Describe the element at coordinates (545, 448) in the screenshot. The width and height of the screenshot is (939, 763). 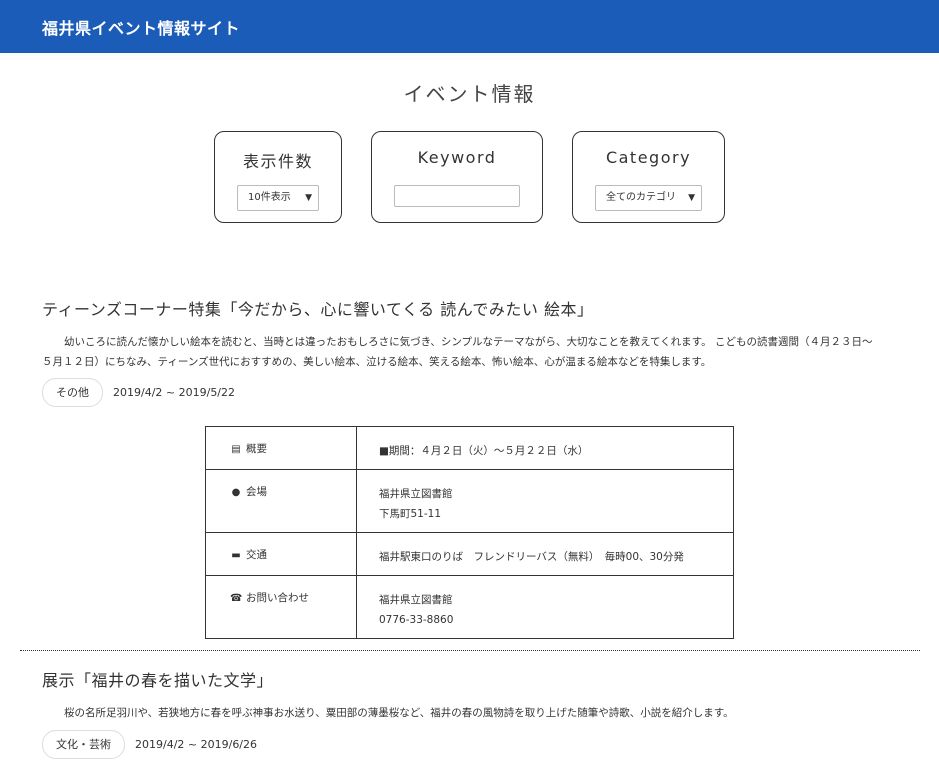
I see `overview-value: ■期間：４月２日（火）～５月２２日（水）` at that location.